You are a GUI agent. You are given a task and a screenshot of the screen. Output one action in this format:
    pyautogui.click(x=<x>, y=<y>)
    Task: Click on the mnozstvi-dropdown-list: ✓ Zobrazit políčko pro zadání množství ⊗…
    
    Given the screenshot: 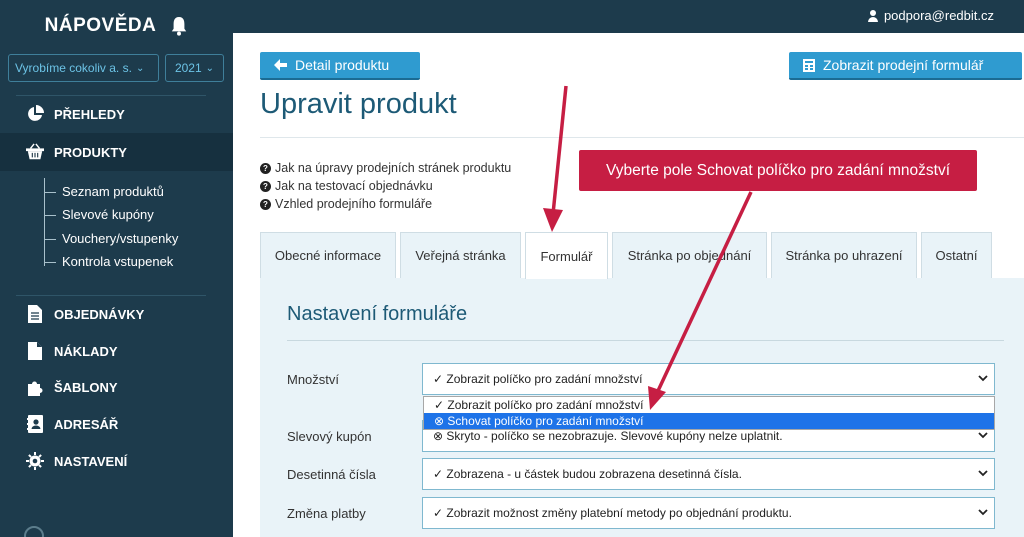 What is the action you would take?
    pyautogui.click(x=709, y=413)
    